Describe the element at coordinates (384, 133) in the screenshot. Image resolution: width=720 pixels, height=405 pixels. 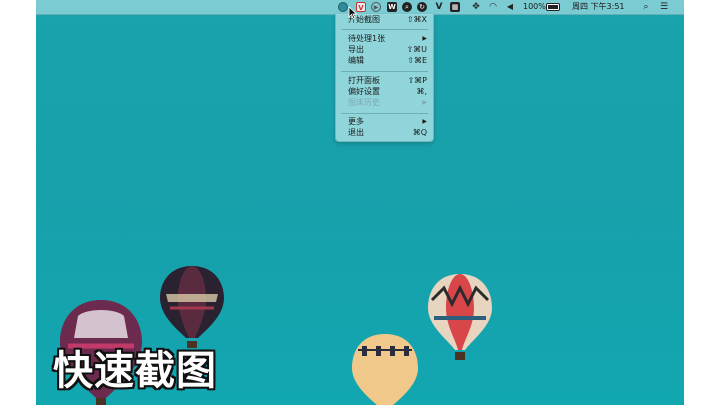
I see `menu-item-quit: 退出 ⌘Q` at that location.